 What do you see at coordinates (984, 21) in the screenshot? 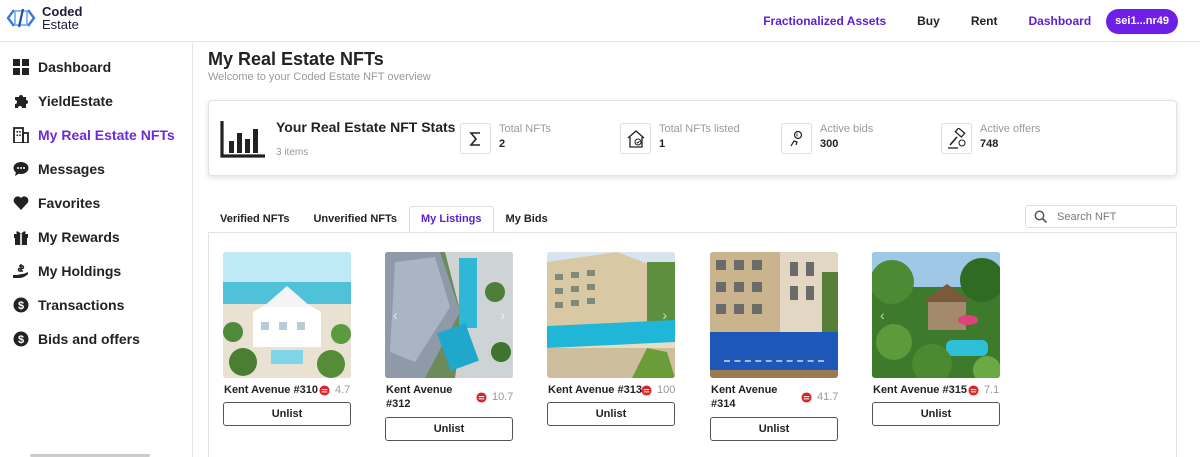
I see `nav-rent: Rent` at bounding box center [984, 21].